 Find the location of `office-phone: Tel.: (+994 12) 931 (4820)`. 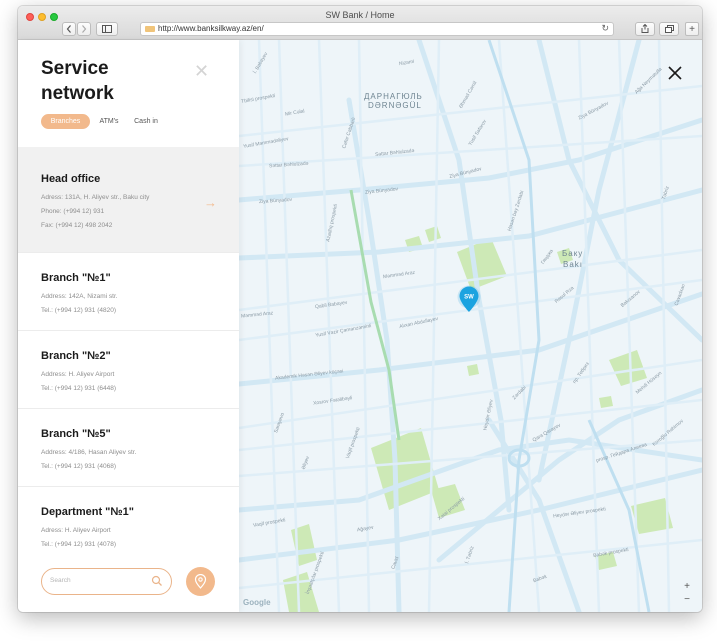

office-phone: Tel.: (+994 12) 931 (4820) is located at coordinates (78, 310).